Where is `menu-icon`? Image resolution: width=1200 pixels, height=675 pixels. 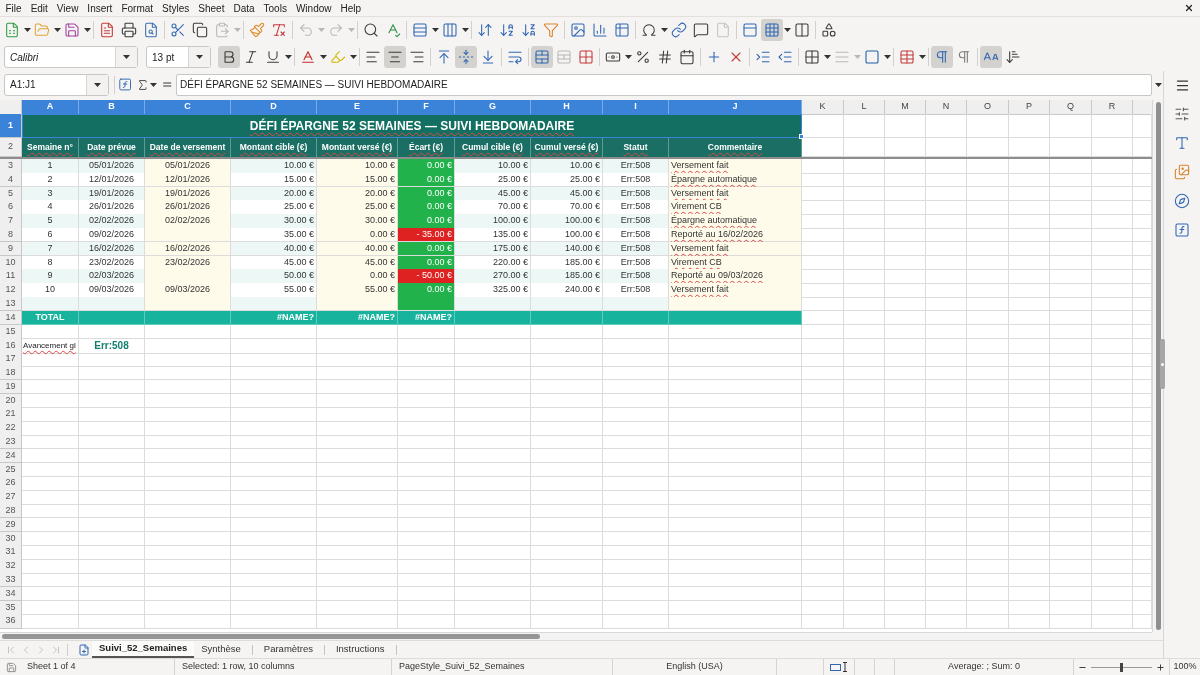 menu-icon is located at coordinates (1182, 85).